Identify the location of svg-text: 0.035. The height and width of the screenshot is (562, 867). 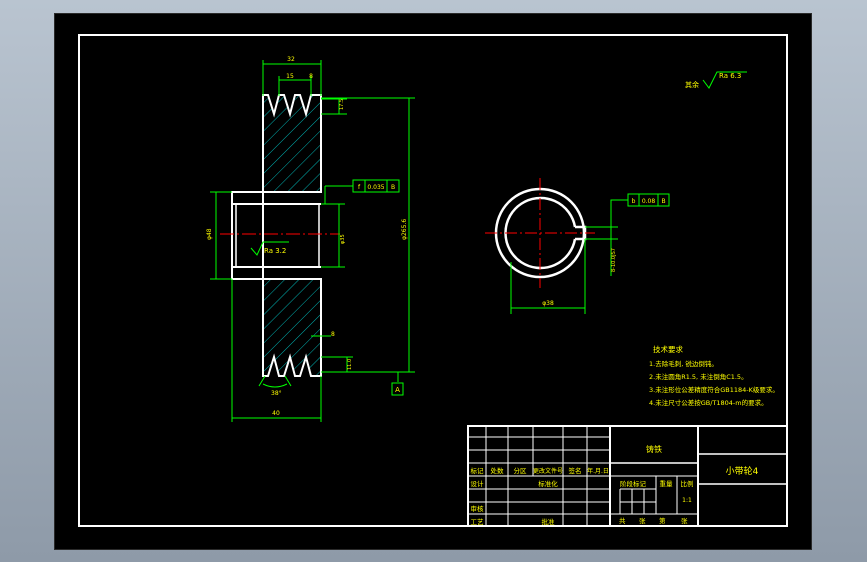
(375, 187).